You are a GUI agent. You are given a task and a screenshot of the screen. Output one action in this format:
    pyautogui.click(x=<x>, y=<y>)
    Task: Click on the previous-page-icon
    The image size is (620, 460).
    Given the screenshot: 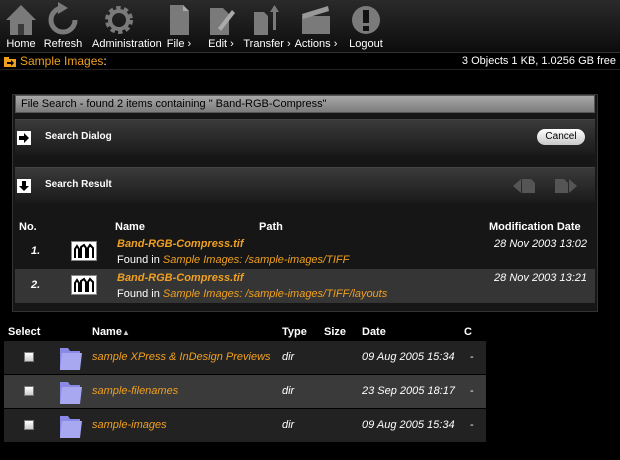 What is the action you would take?
    pyautogui.click(x=524, y=186)
    